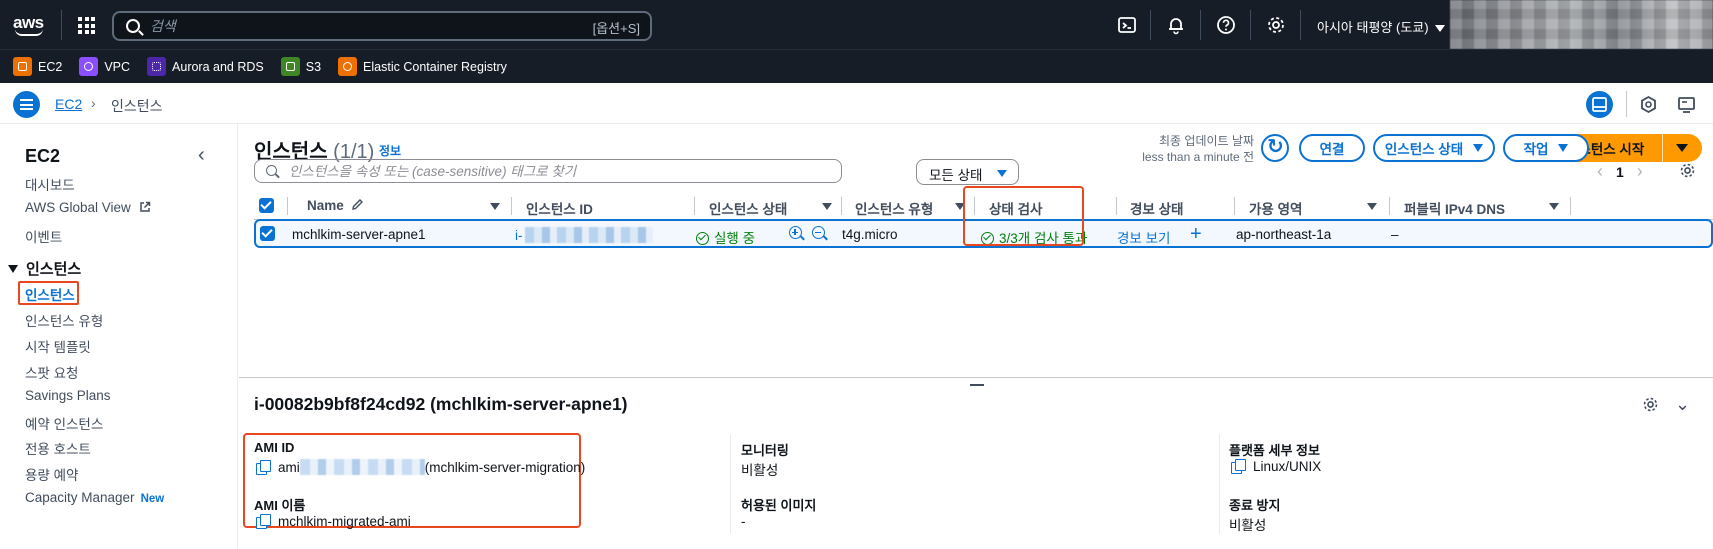 This screenshot has width=1713, height=549. Describe the element at coordinates (1226, 25) in the screenshot. I see `help-icon` at that location.